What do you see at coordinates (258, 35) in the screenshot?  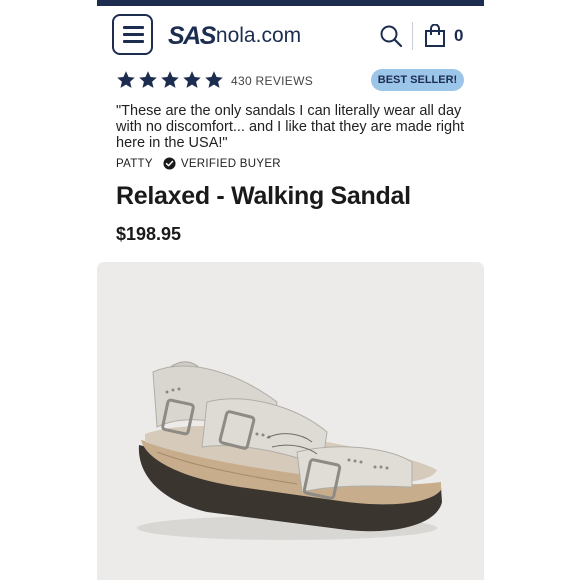 I see `logo-domain: nola.com` at bounding box center [258, 35].